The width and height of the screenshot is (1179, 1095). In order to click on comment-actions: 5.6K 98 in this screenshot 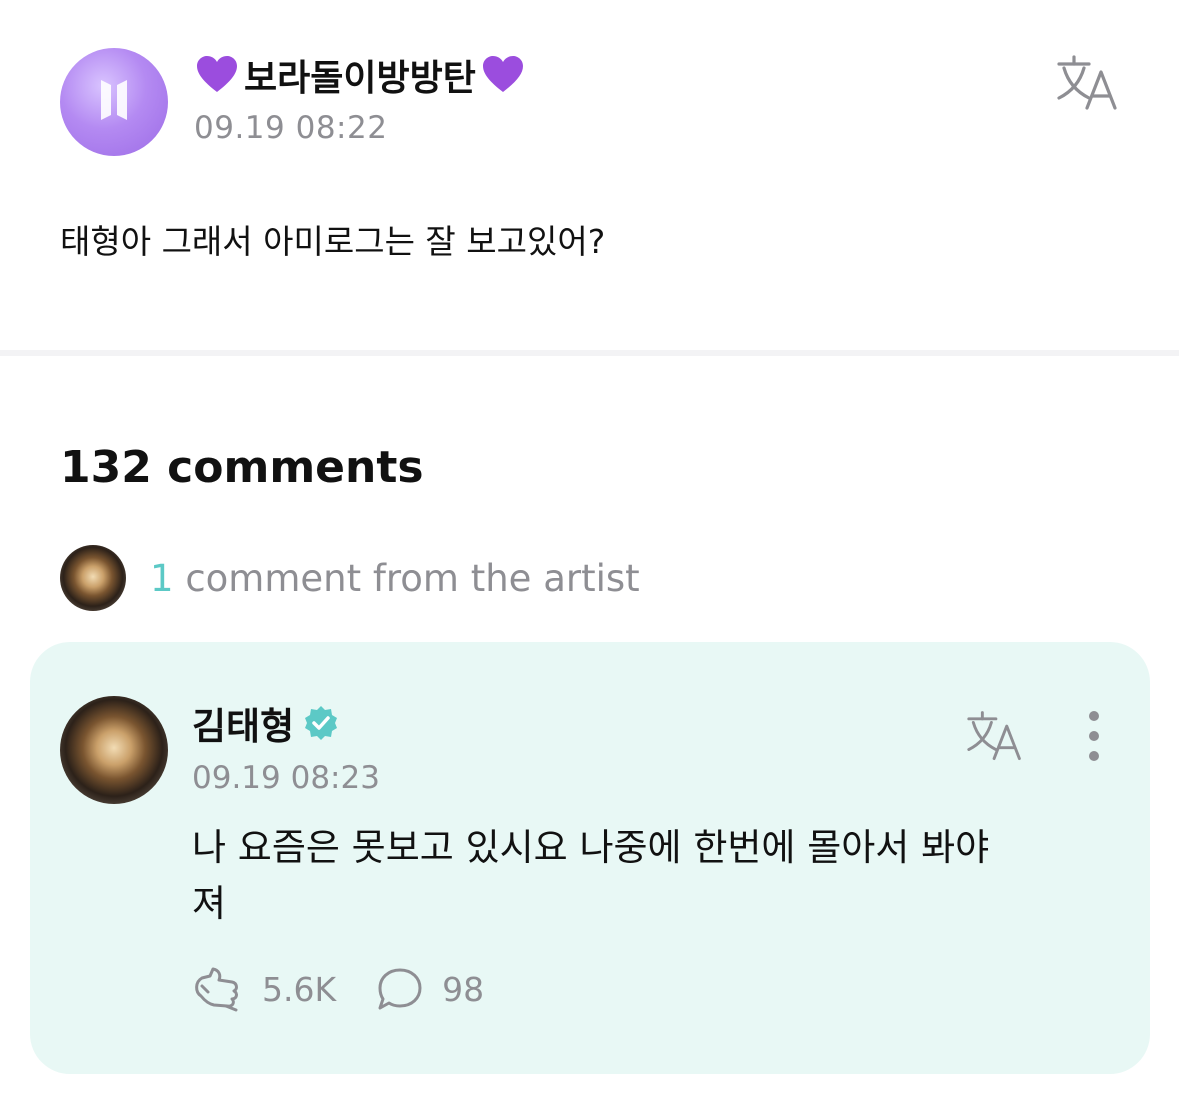, I will do `click(338, 989)`.